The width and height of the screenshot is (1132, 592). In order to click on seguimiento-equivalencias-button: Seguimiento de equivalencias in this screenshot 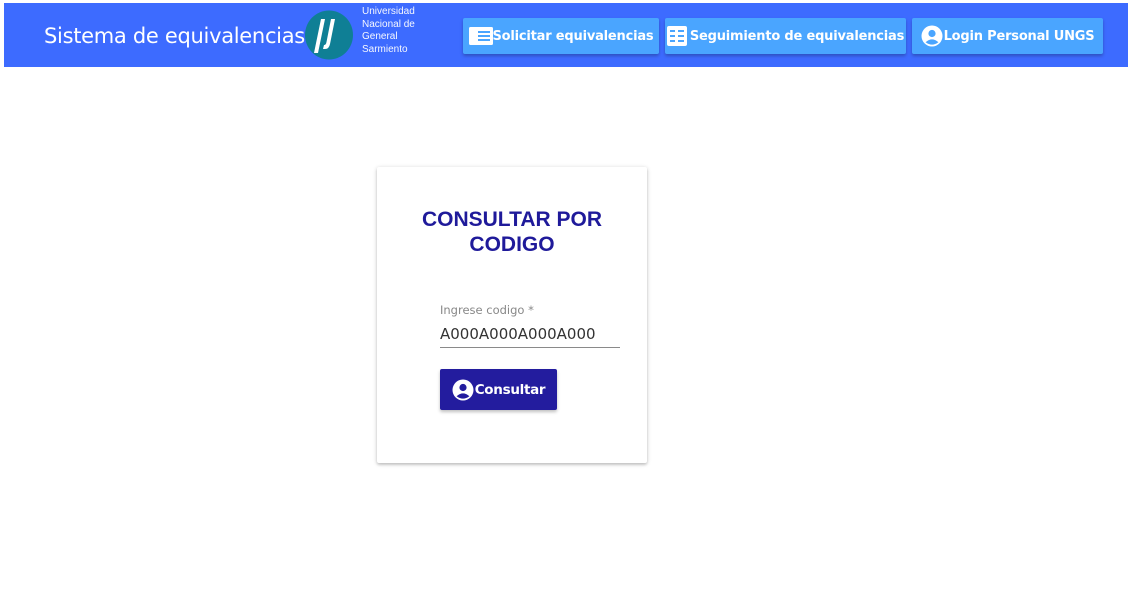, I will do `click(785, 36)`.